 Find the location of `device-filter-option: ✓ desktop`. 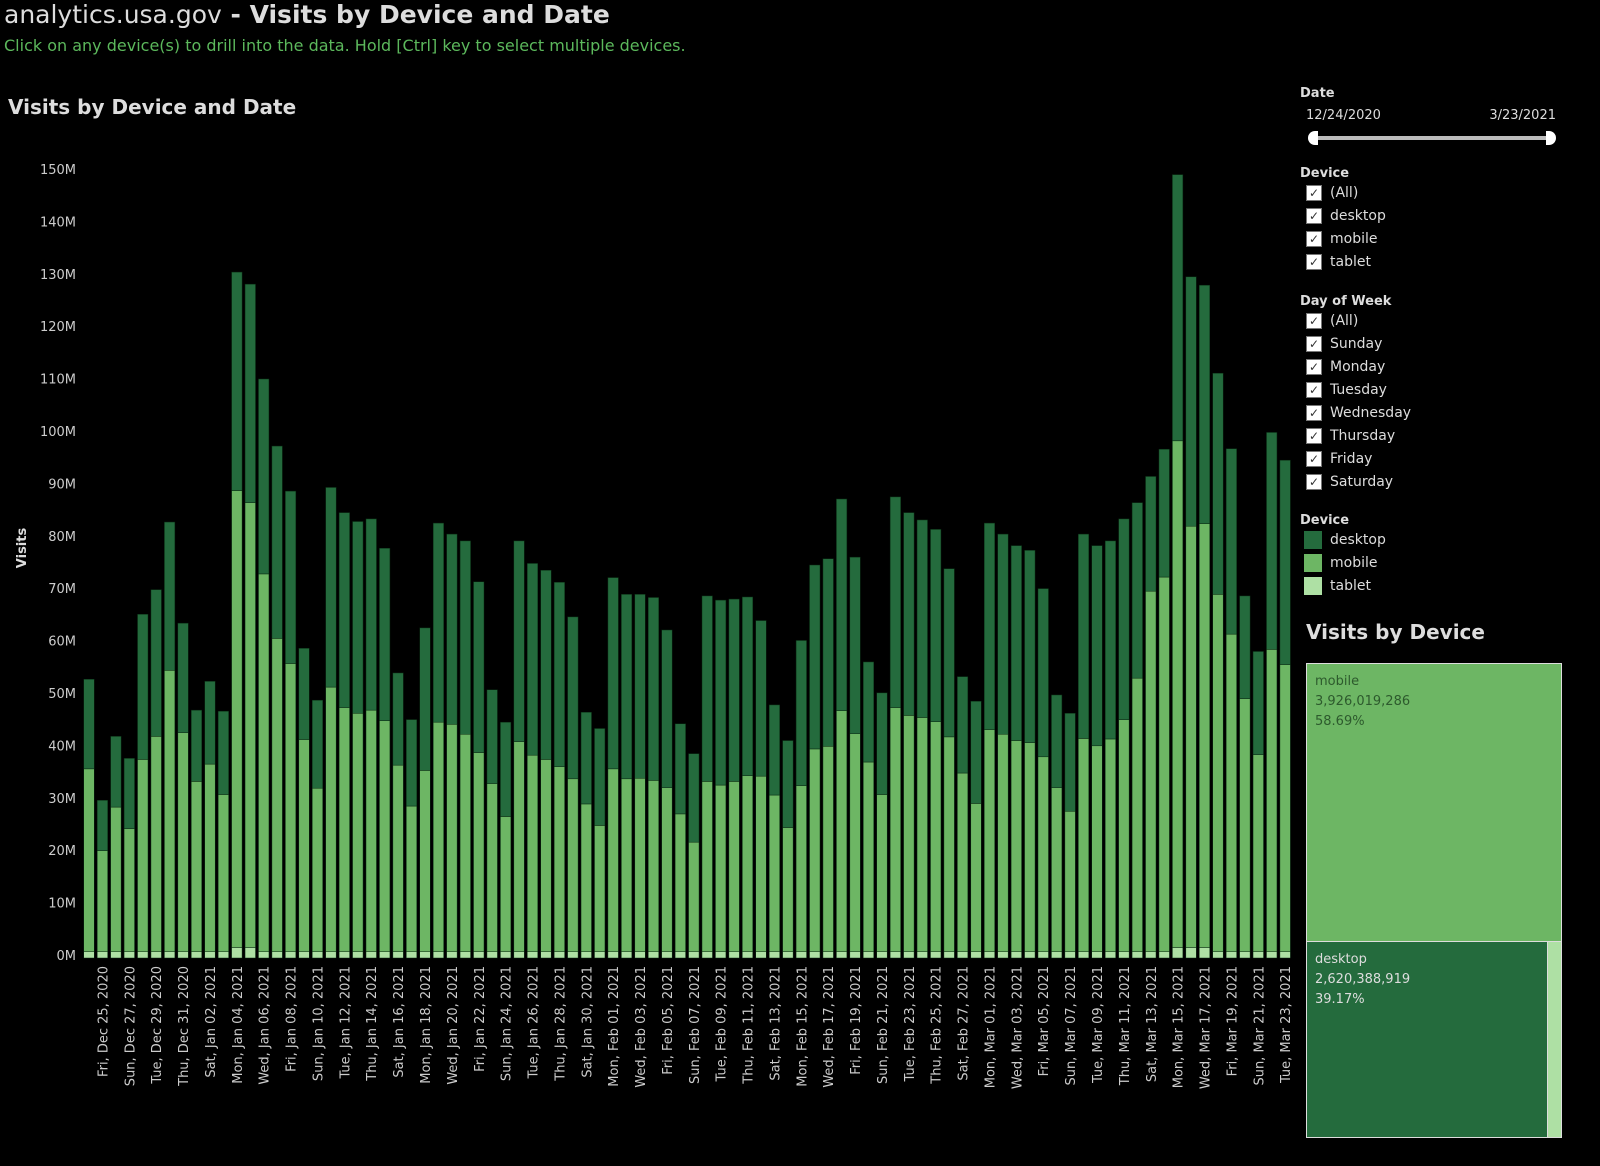

device-filter-option: ✓ desktop is located at coordinates (1450, 215).